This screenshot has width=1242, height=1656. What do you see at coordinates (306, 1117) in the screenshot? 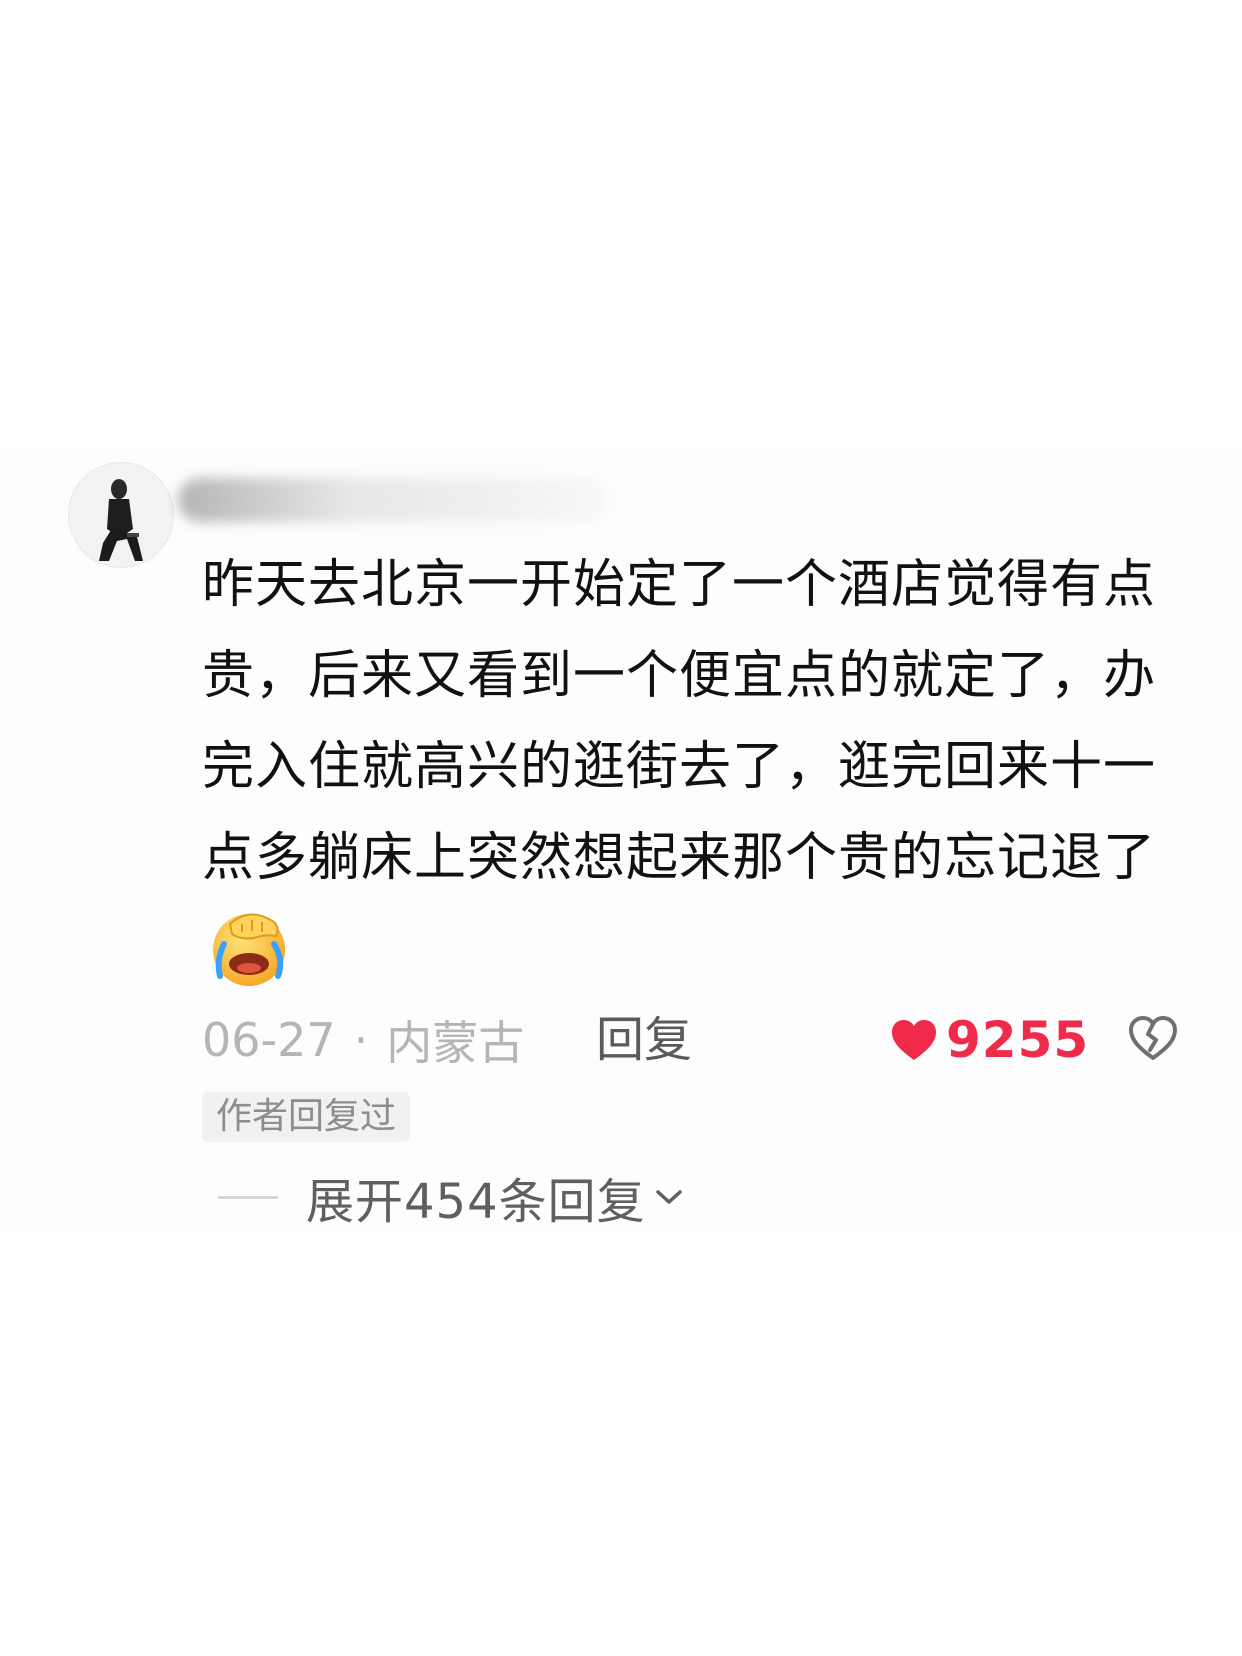
I see `author-replied-badge: 作者回复过` at bounding box center [306, 1117].